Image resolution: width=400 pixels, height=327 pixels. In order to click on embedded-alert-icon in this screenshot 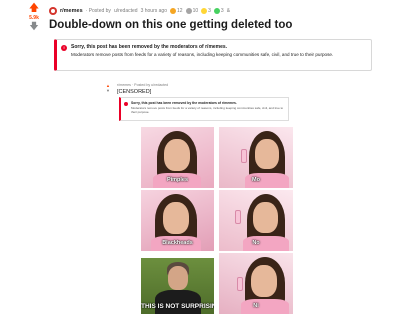, I will do `click(126, 104)`.